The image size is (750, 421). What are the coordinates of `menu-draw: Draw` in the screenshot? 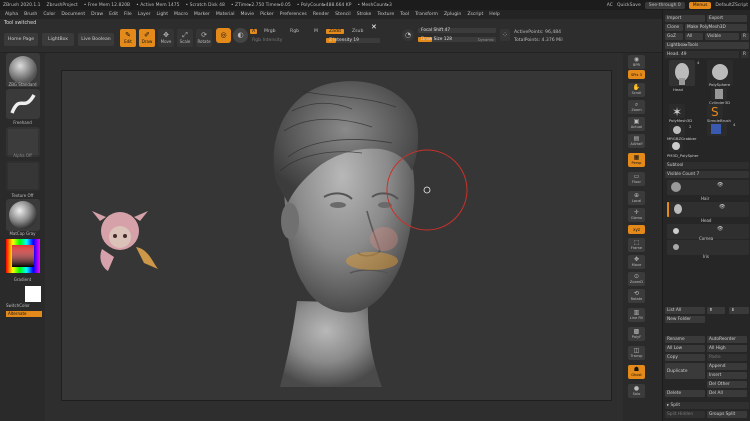 It's located at (97, 14).